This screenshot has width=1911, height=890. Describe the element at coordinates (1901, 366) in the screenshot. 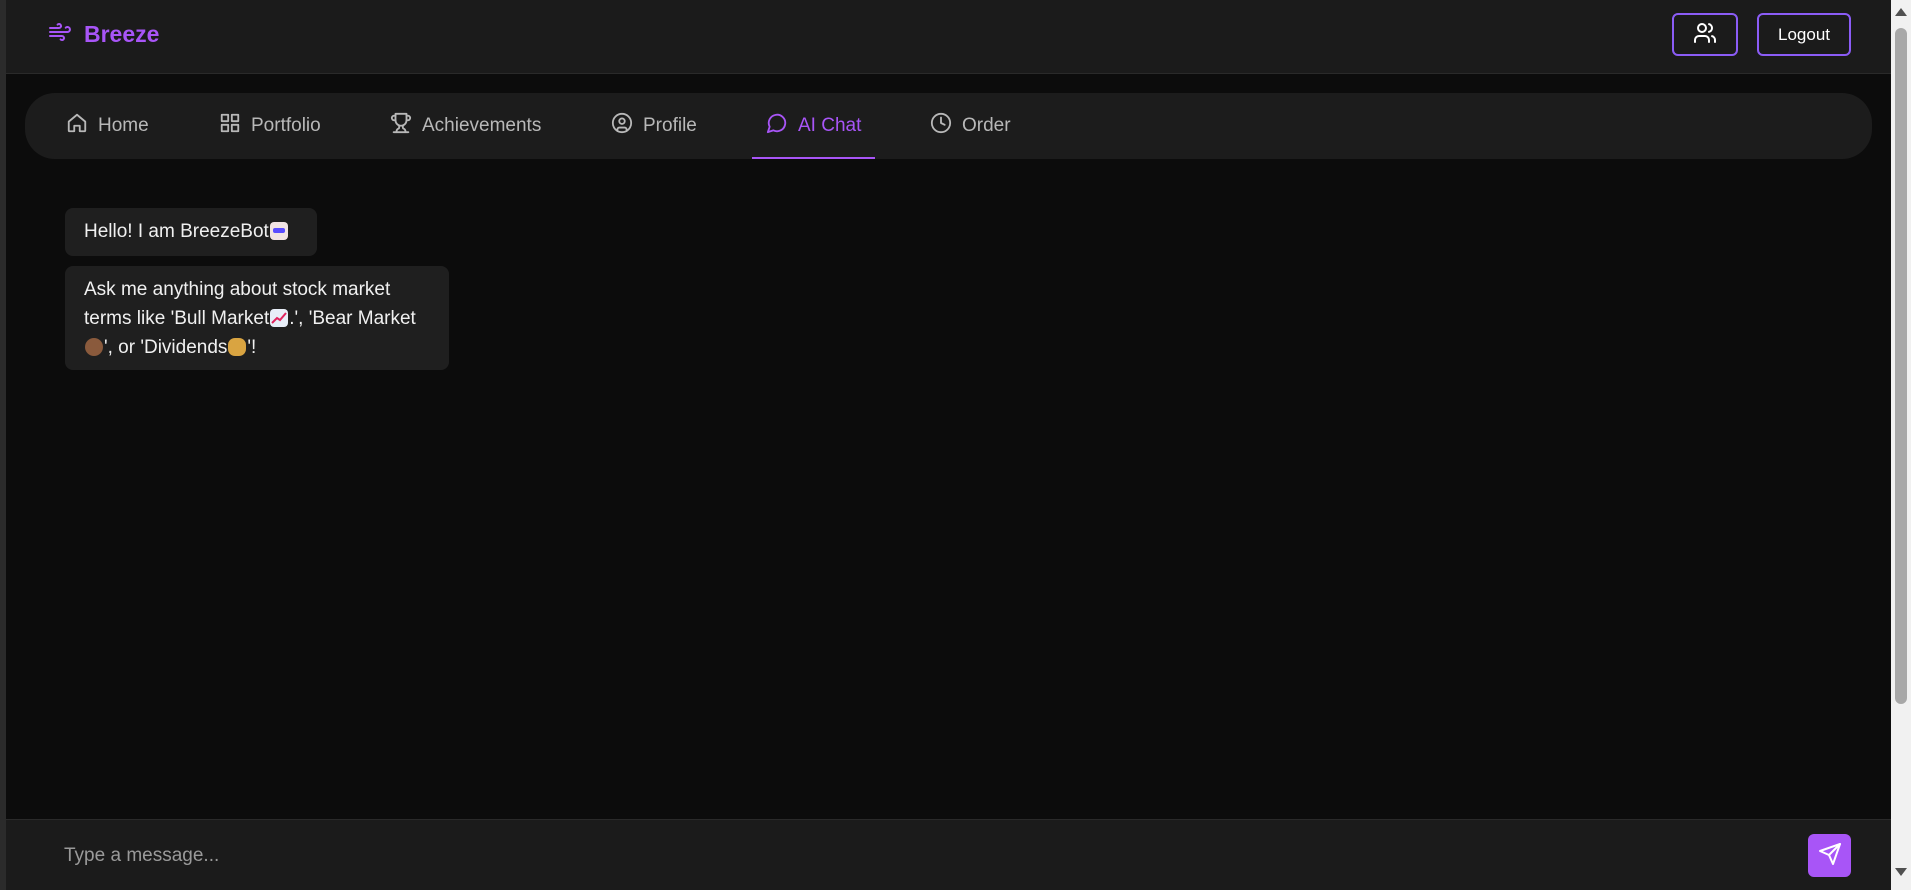

I see `scrollbar-thumb` at that location.